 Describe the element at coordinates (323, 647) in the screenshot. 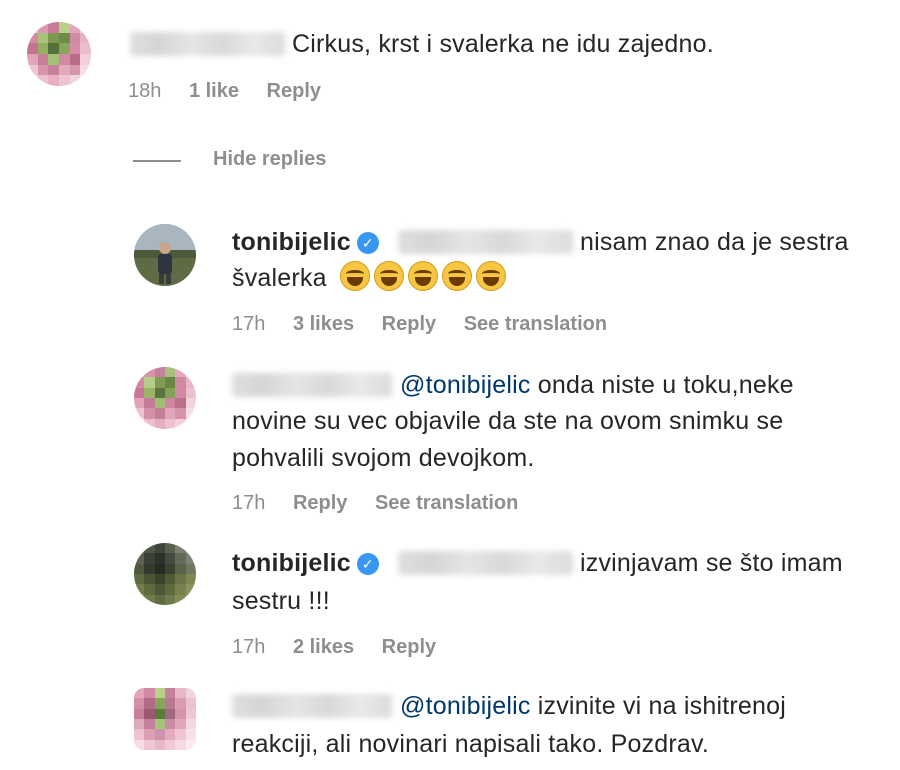

I see `like-count: 2 likes` at that location.